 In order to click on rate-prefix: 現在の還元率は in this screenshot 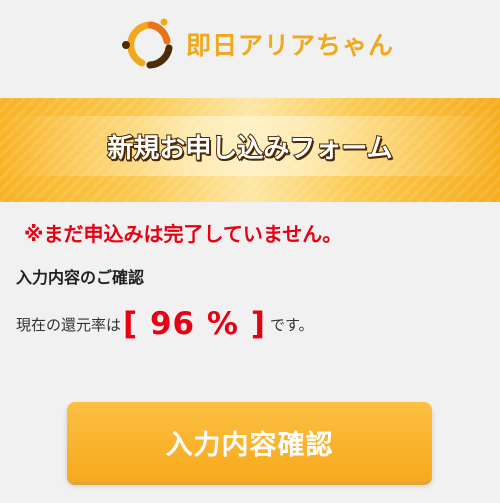, I will do `click(69, 324)`.